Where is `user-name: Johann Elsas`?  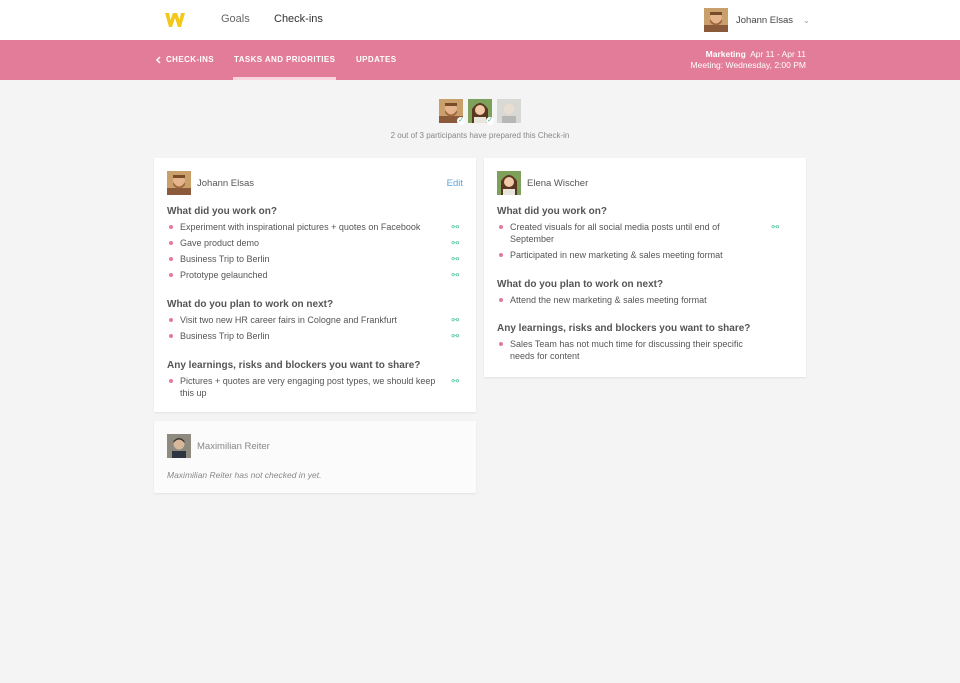
user-name: Johann Elsas is located at coordinates (765, 20).